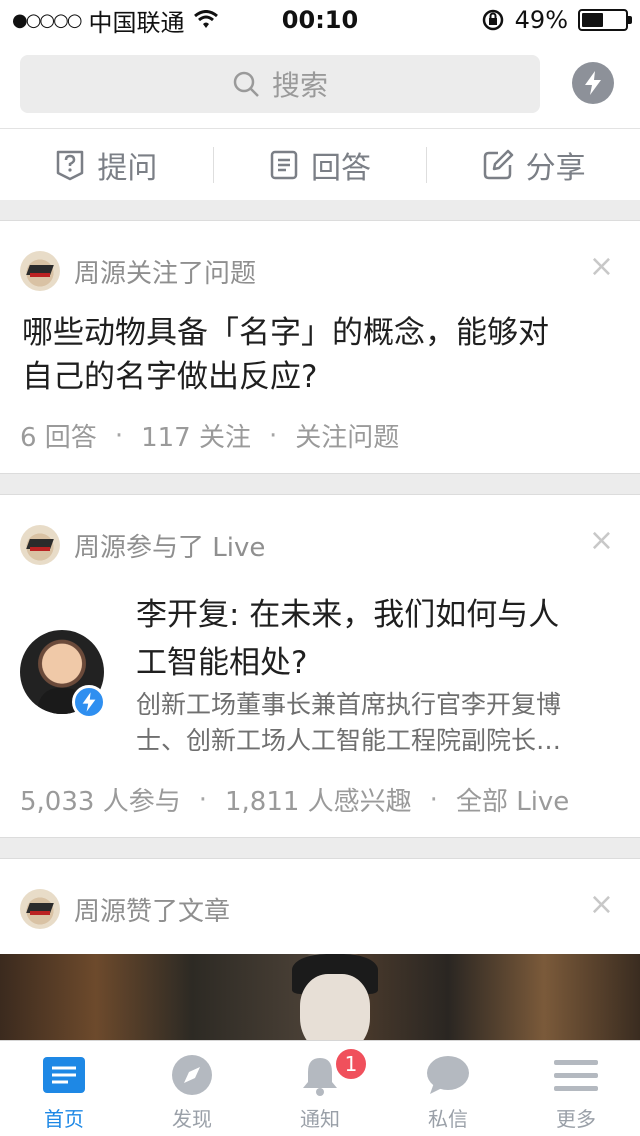  Describe the element at coordinates (70, 165) in the screenshot. I see `question-icon` at that location.